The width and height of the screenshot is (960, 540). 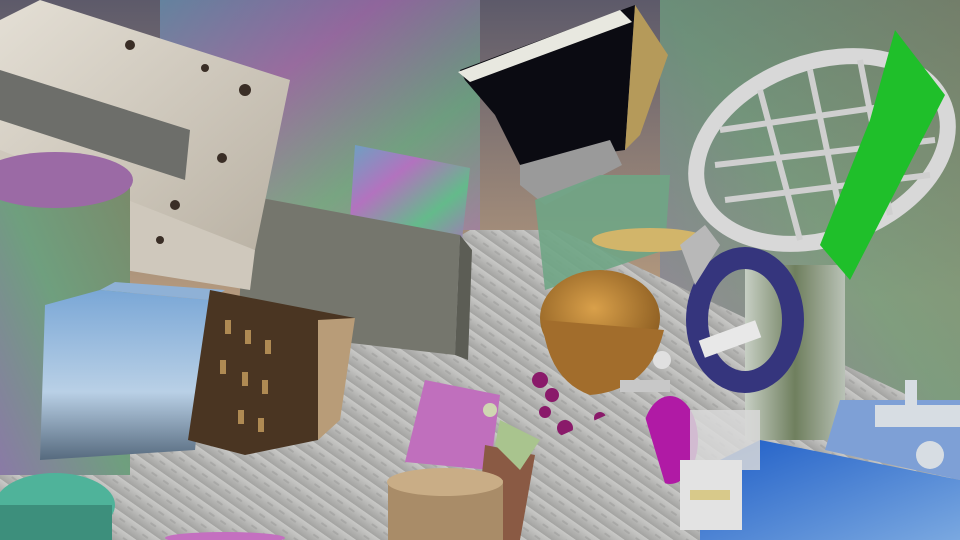 I want to click on teal-cylinder-body, so click(x=56, y=522).